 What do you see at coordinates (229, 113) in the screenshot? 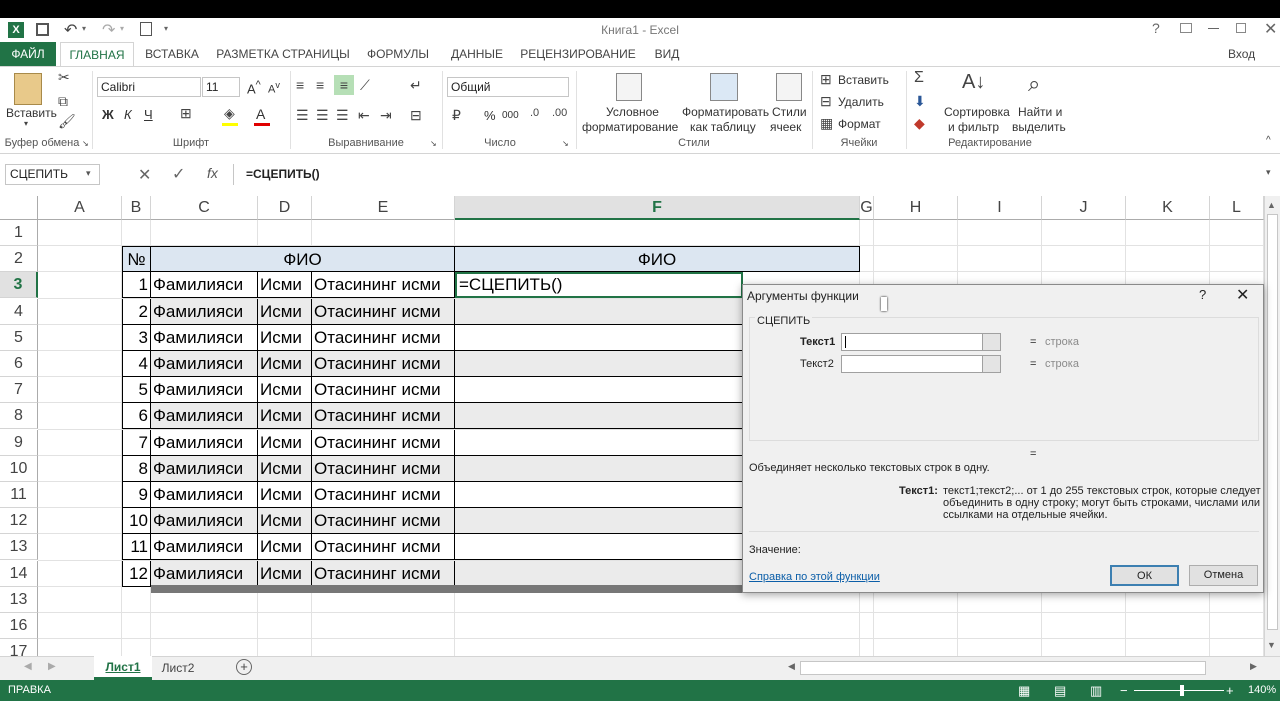
I see `fill-color-icon: ◈` at bounding box center [229, 113].